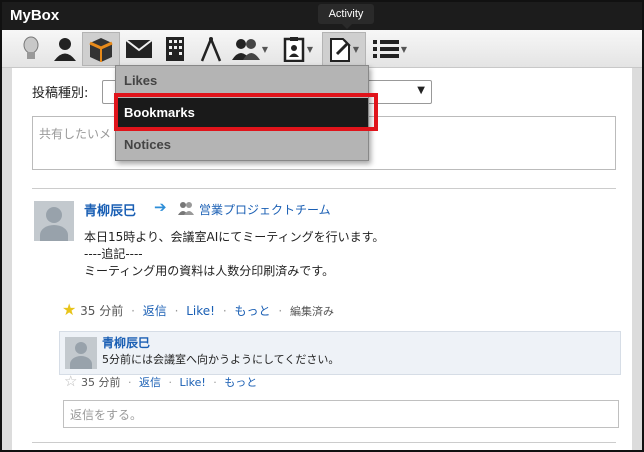 Image resolution: width=644 pixels, height=452 pixels. I want to click on user-button, so click(65, 49).